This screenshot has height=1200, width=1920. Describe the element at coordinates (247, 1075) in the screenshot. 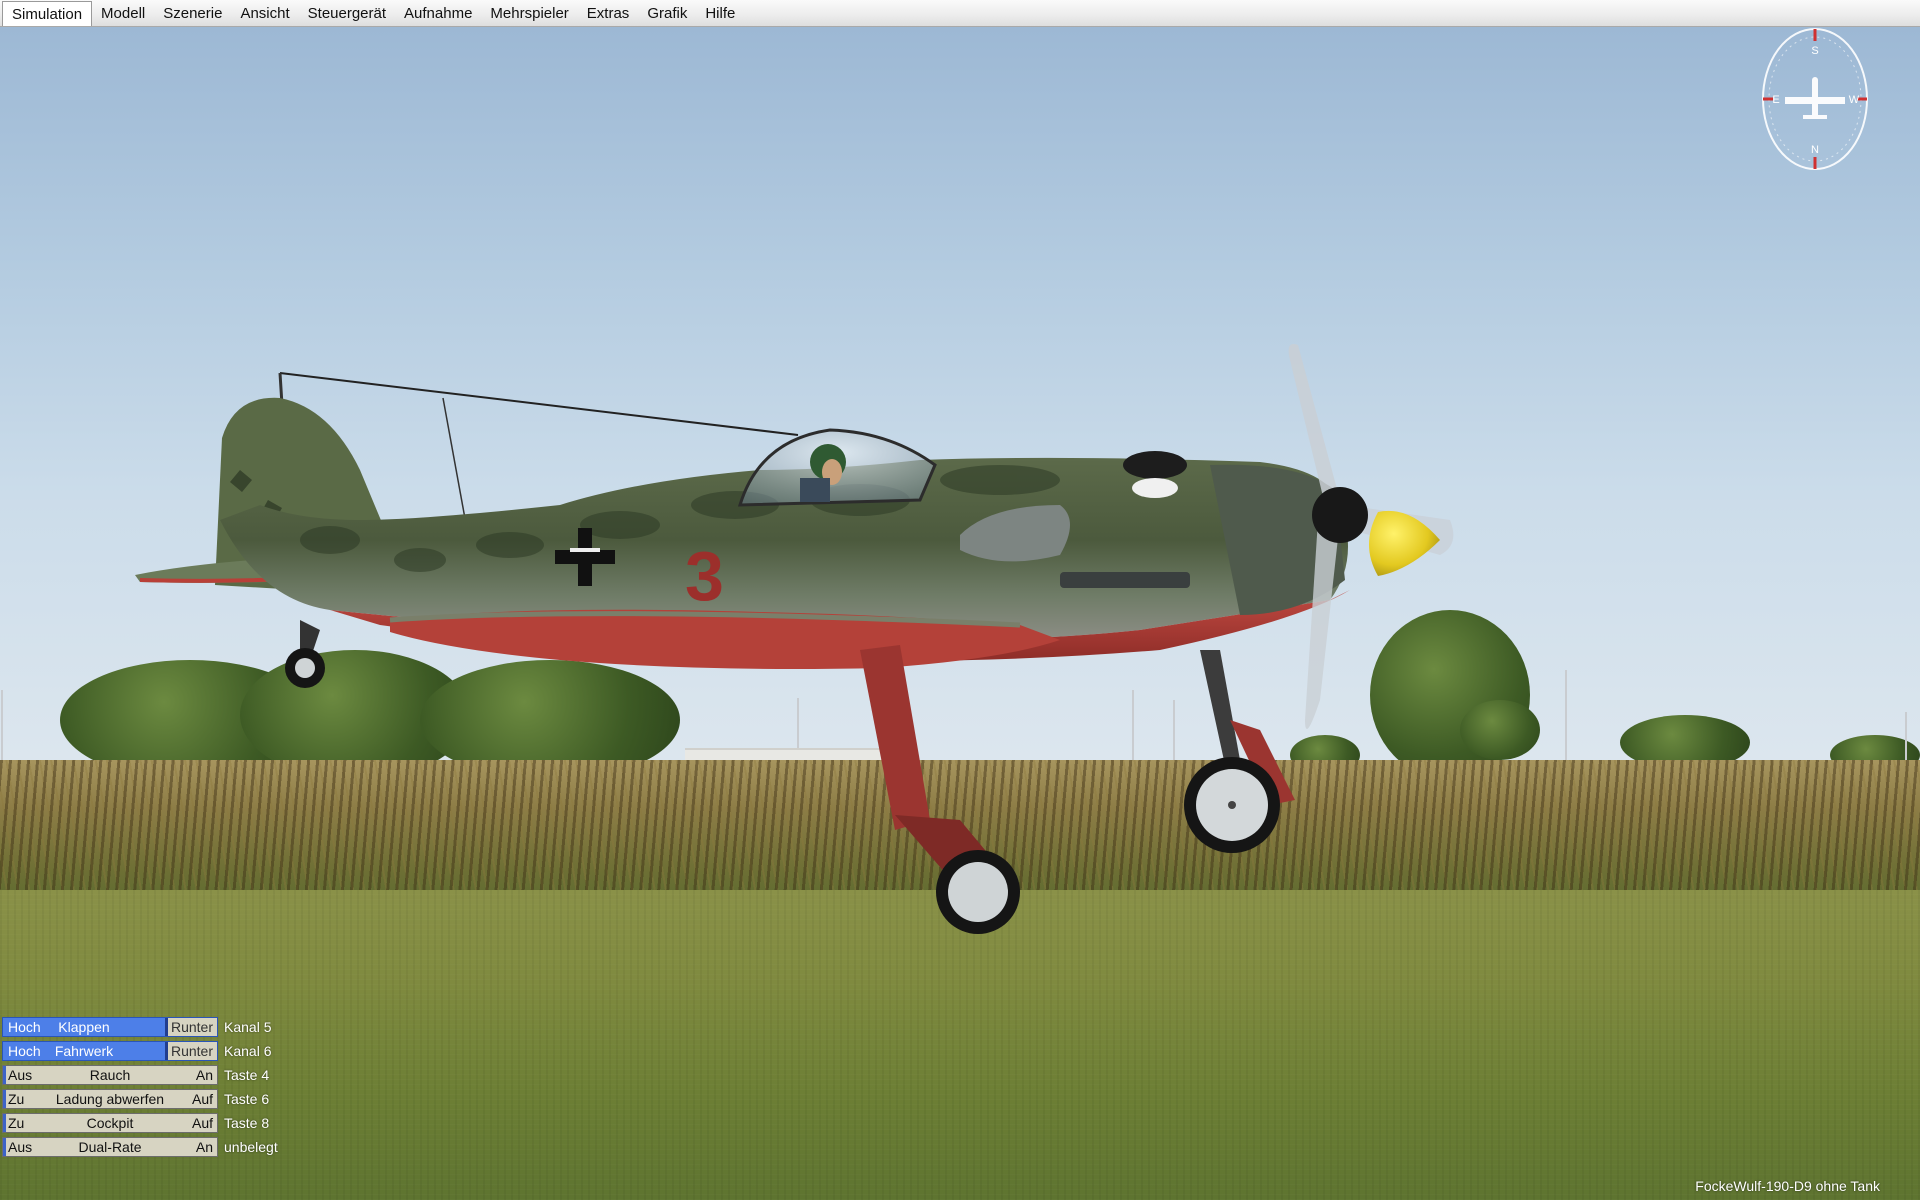

I see `switch-assignment: Taste 4` at that location.